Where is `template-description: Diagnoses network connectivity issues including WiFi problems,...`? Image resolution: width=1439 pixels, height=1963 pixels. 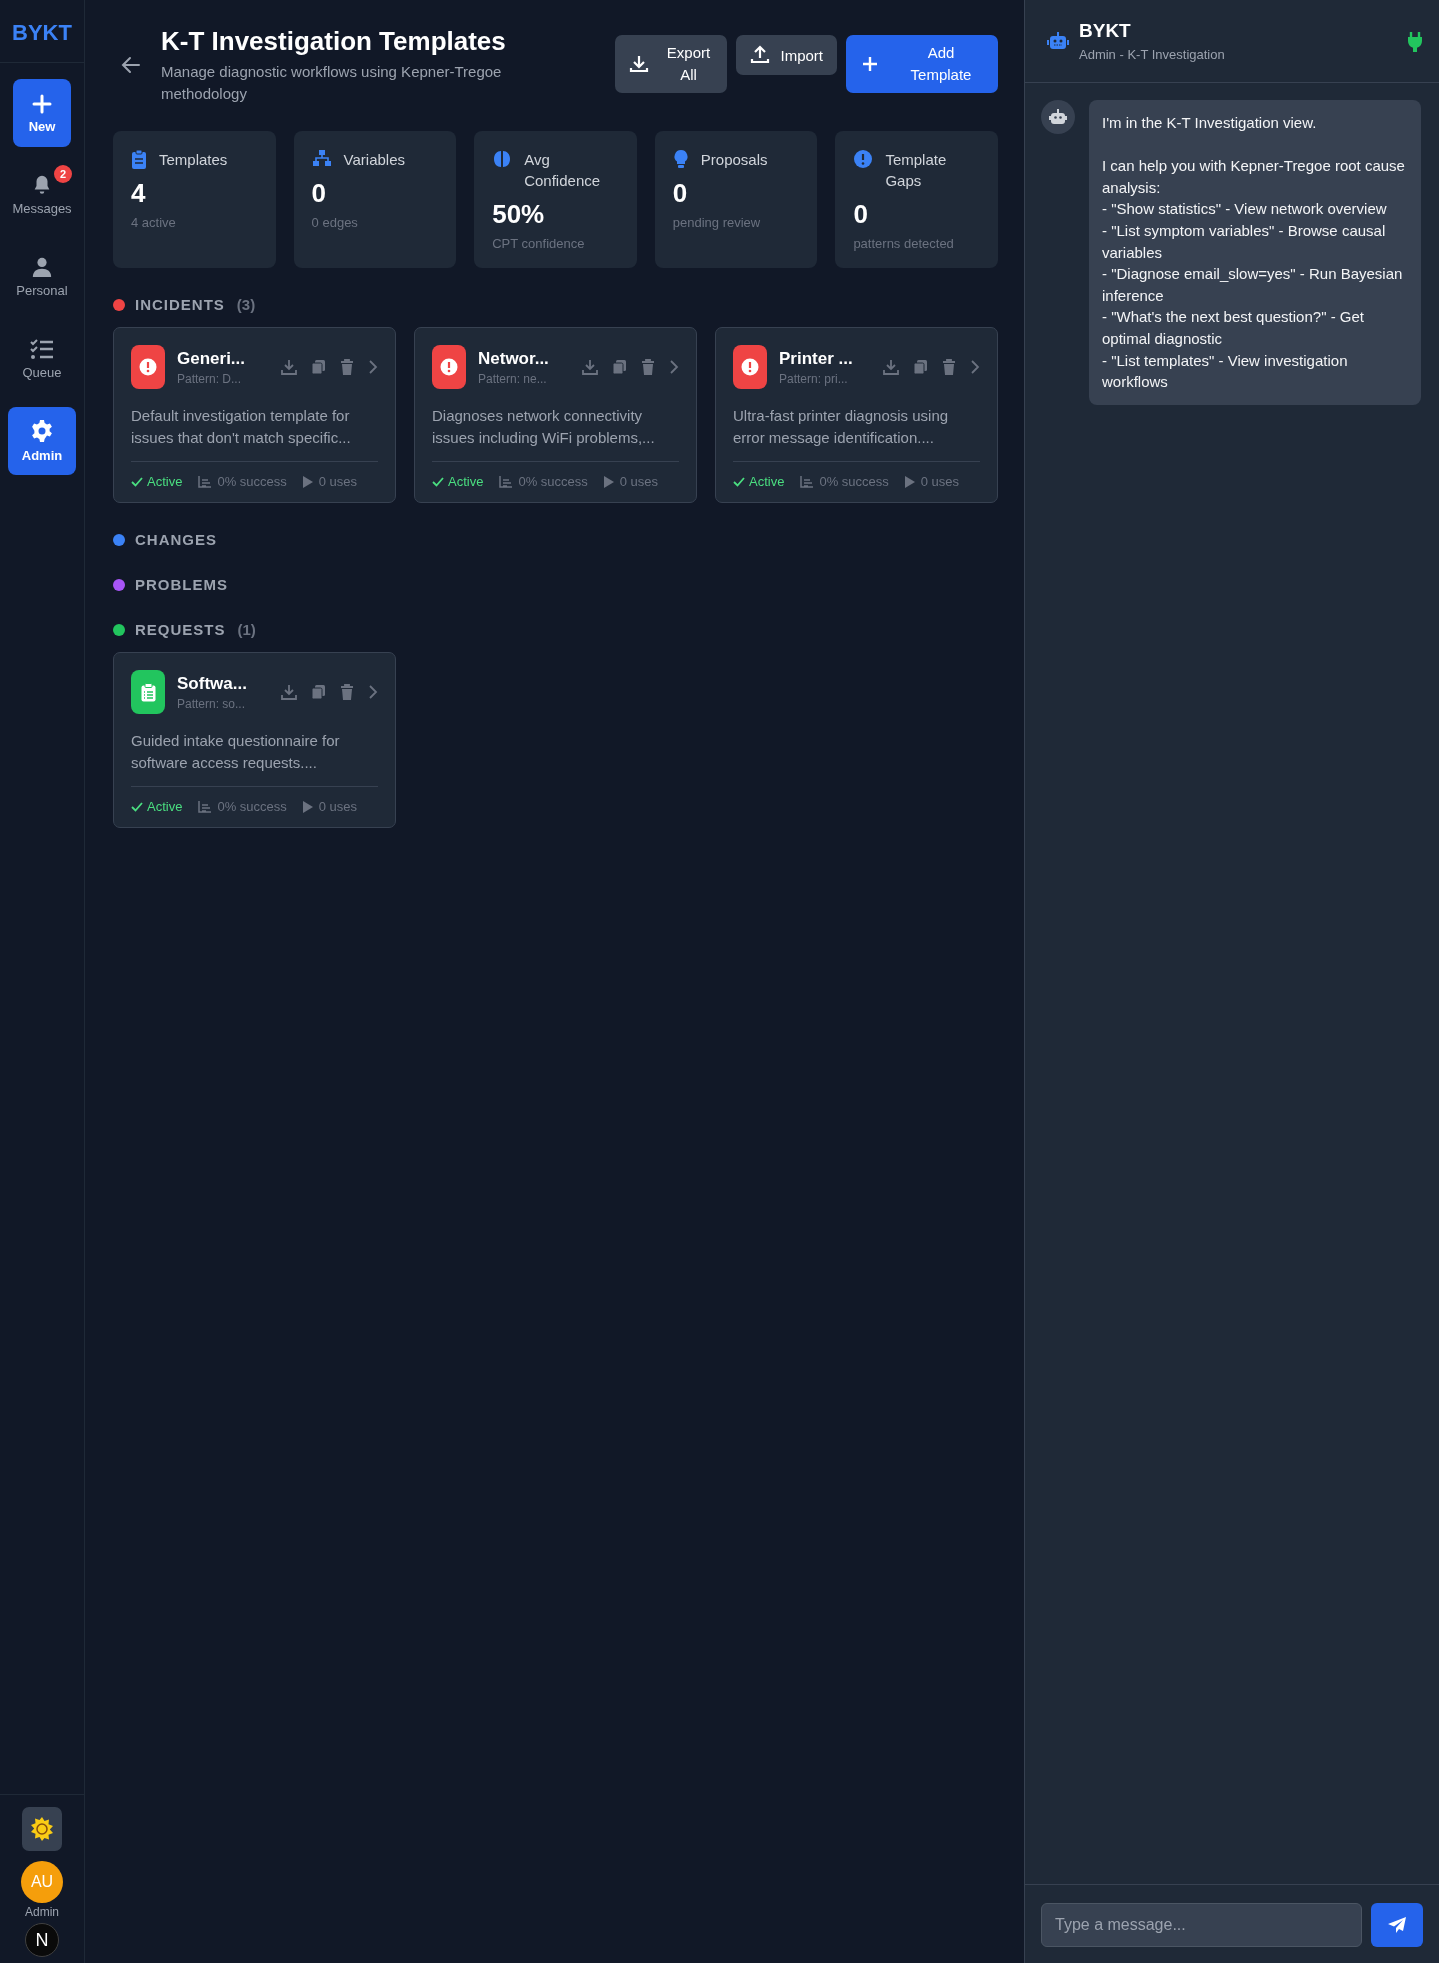
template-description: Diagnoses network connectivity issues including WiFi problems,... is located at coordinates (555, 433).